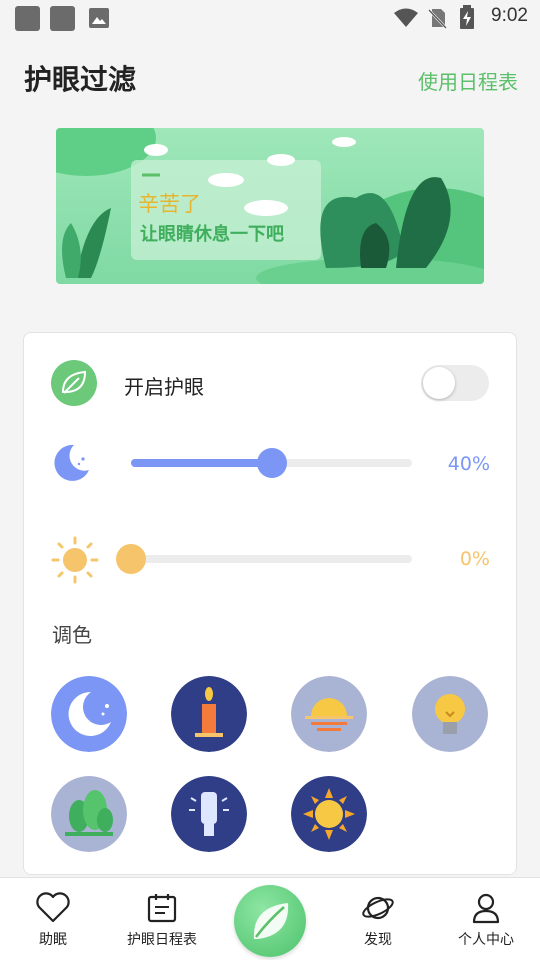 The height and width of the screenshot is (960, 540). I want to click on fluorescent-lamp-icon, so click(209, 814).